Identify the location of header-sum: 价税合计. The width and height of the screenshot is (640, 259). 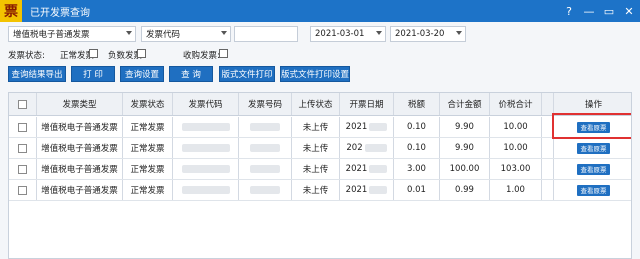
(516, 104).